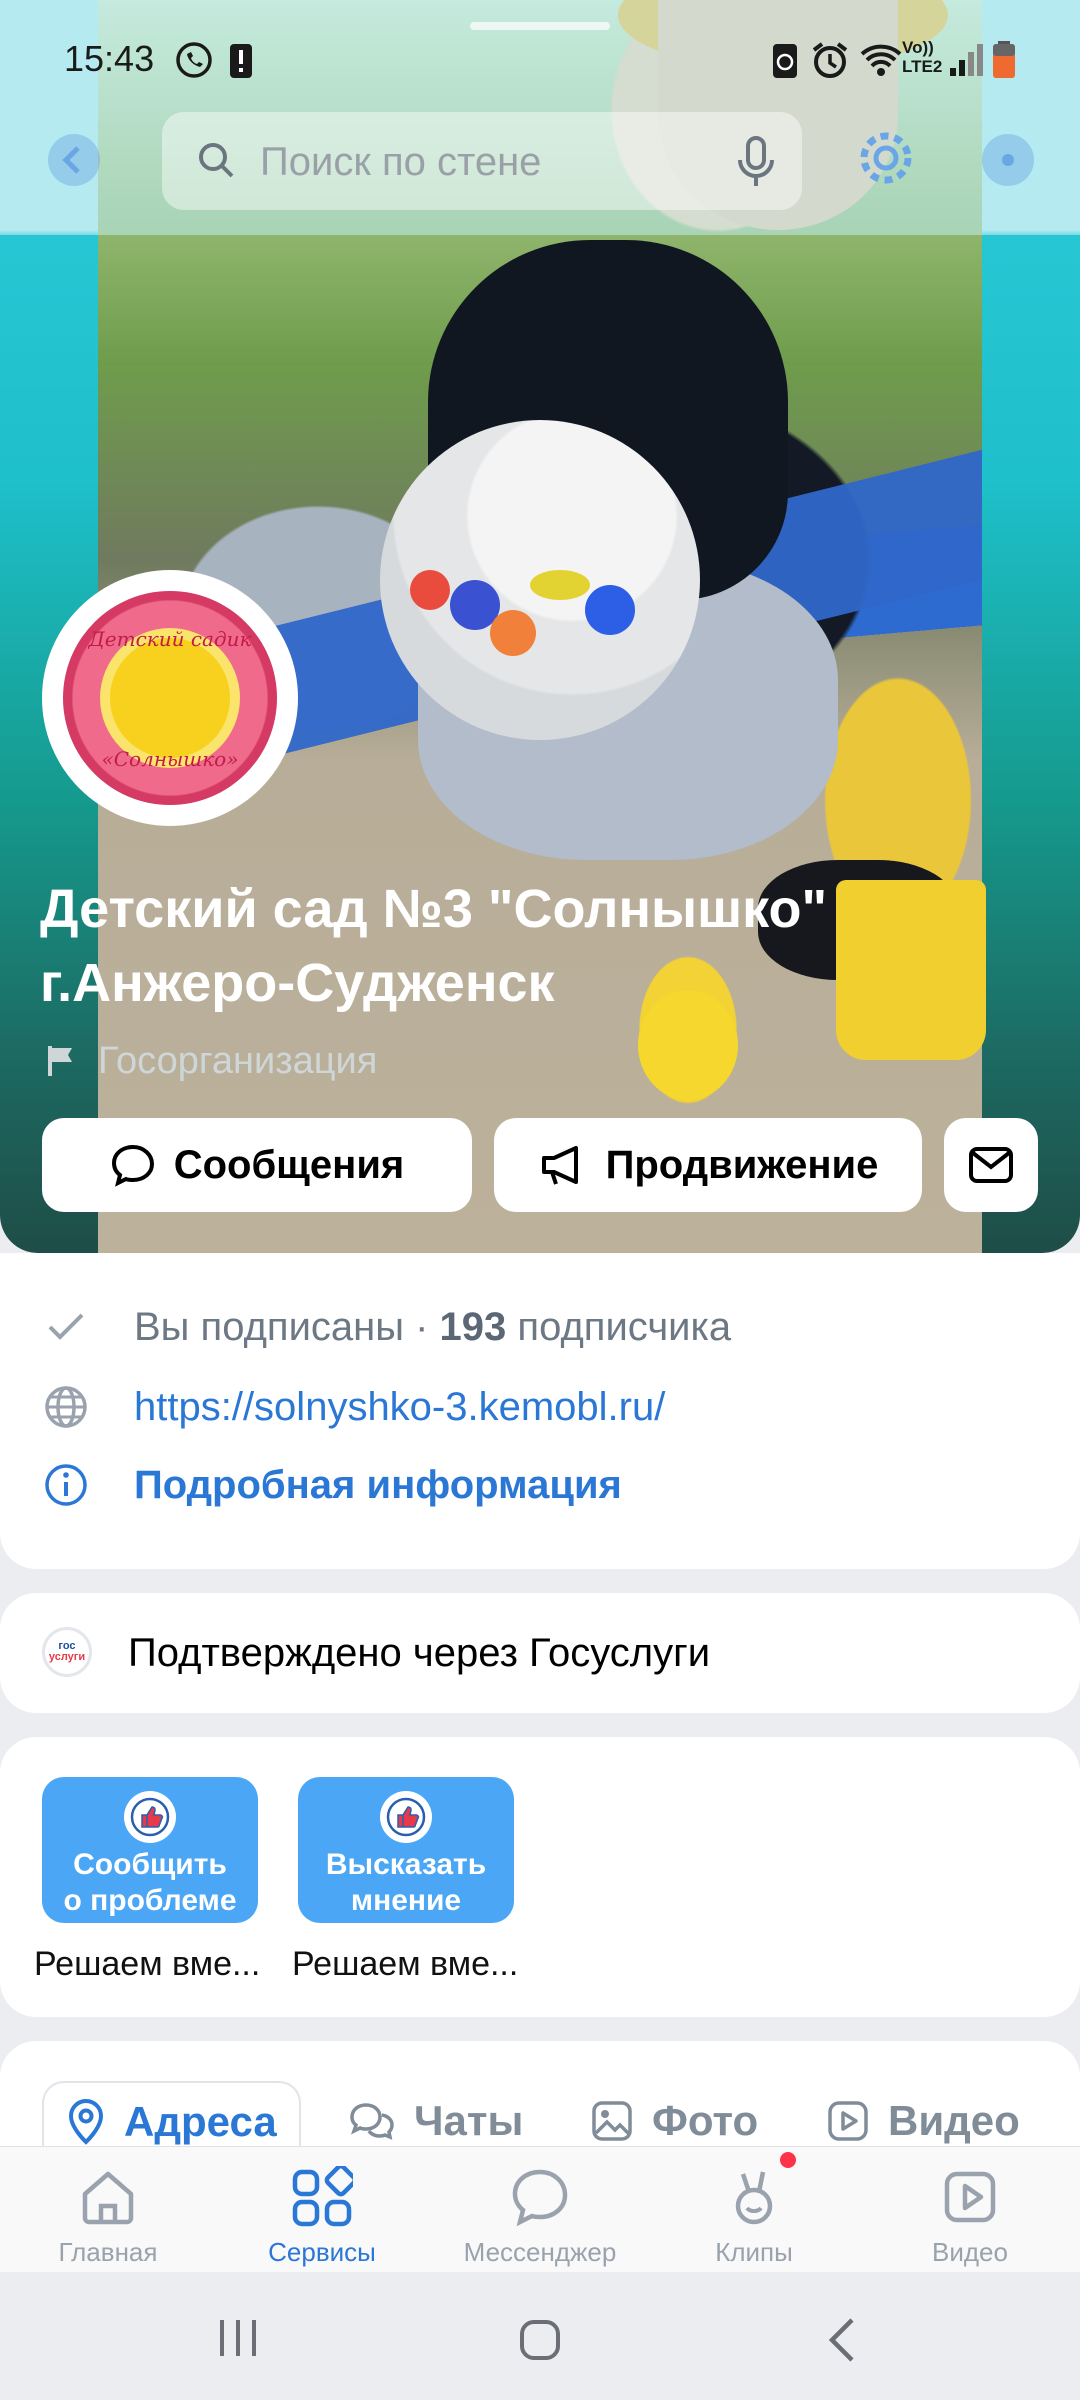  I want to click on video-icon, so click(848, 2121).